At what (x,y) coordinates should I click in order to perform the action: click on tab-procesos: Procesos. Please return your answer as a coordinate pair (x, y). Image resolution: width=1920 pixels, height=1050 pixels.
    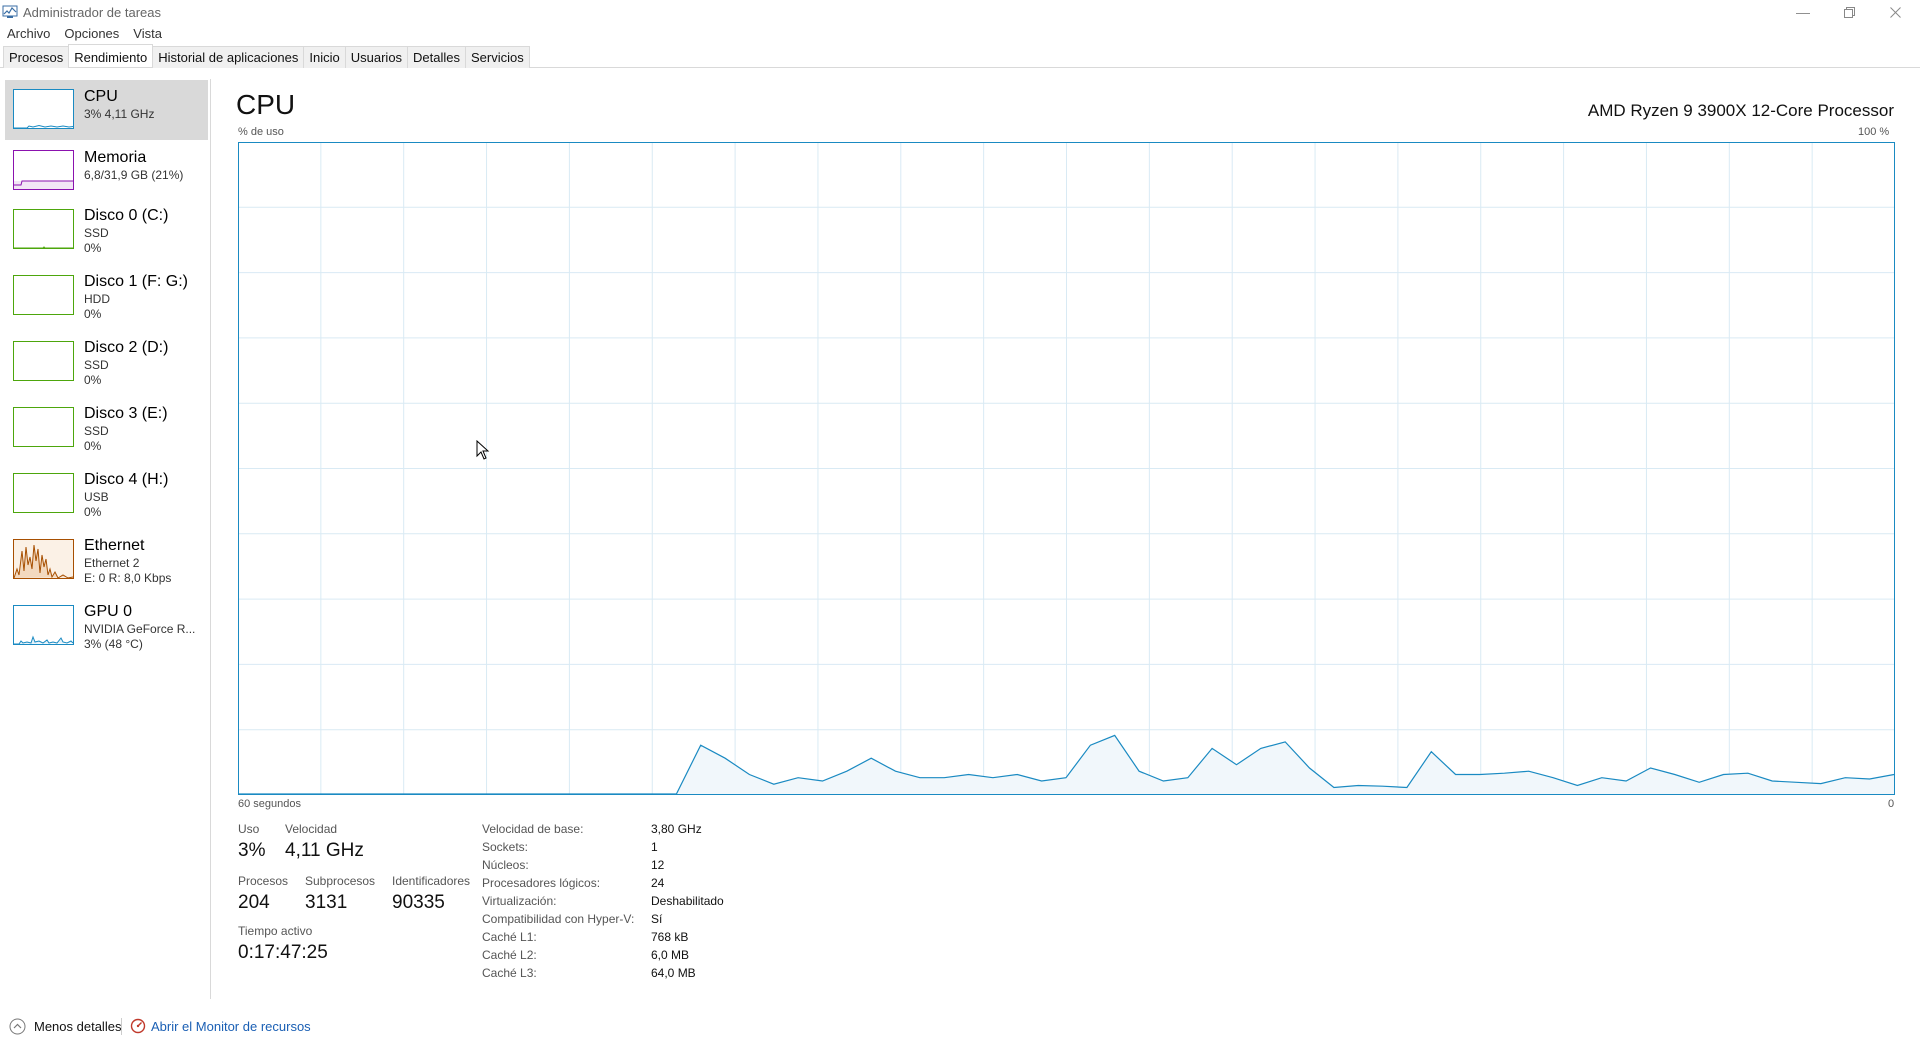
    Looking at the image, I should click on (36, 57).